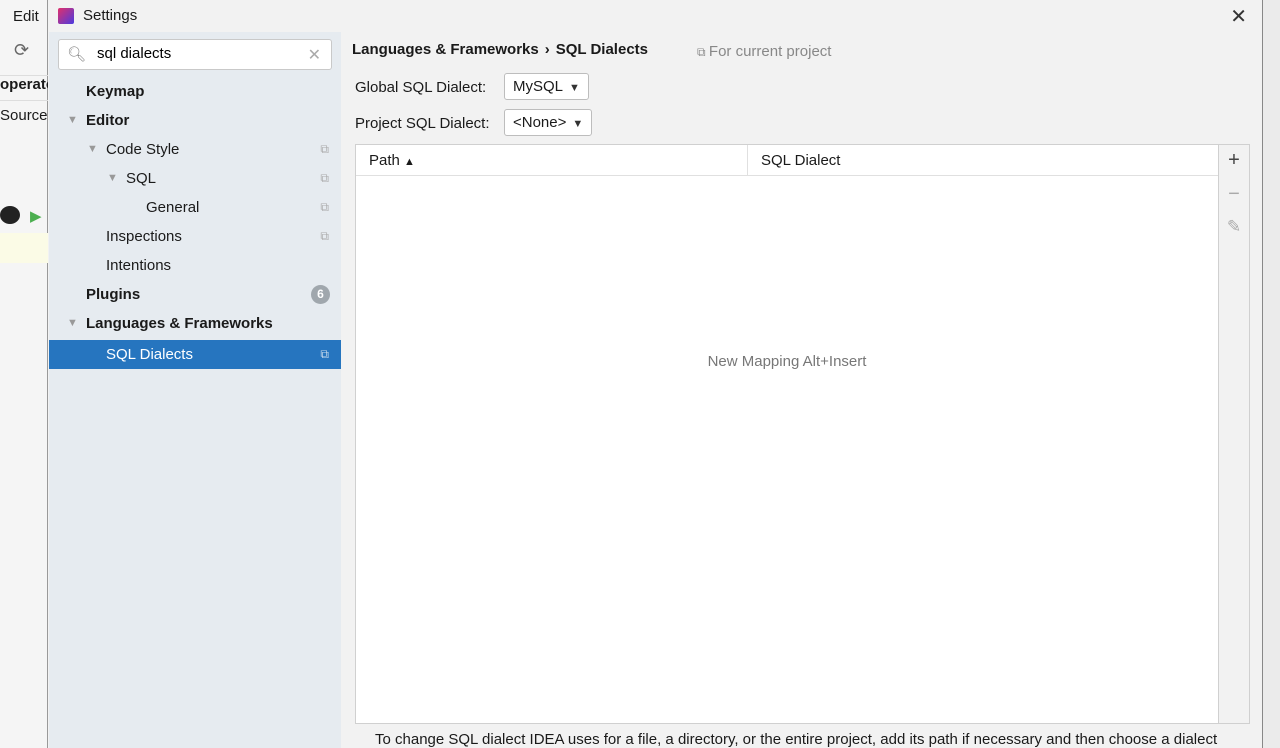  I want to click on search-input, so click(197, 53).